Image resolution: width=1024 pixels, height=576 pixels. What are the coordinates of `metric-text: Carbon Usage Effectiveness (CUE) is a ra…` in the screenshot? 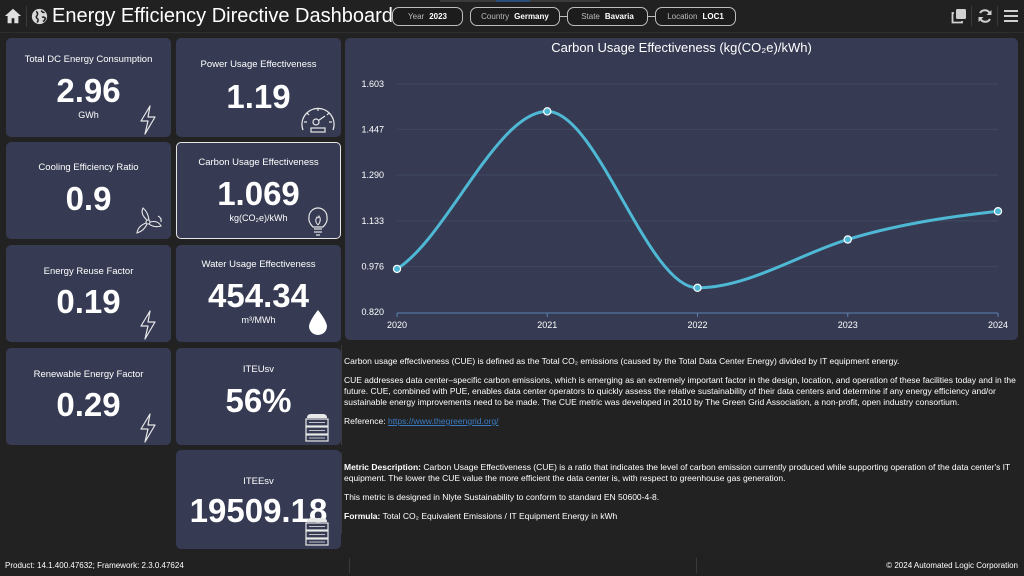 It's located at (677, 472).